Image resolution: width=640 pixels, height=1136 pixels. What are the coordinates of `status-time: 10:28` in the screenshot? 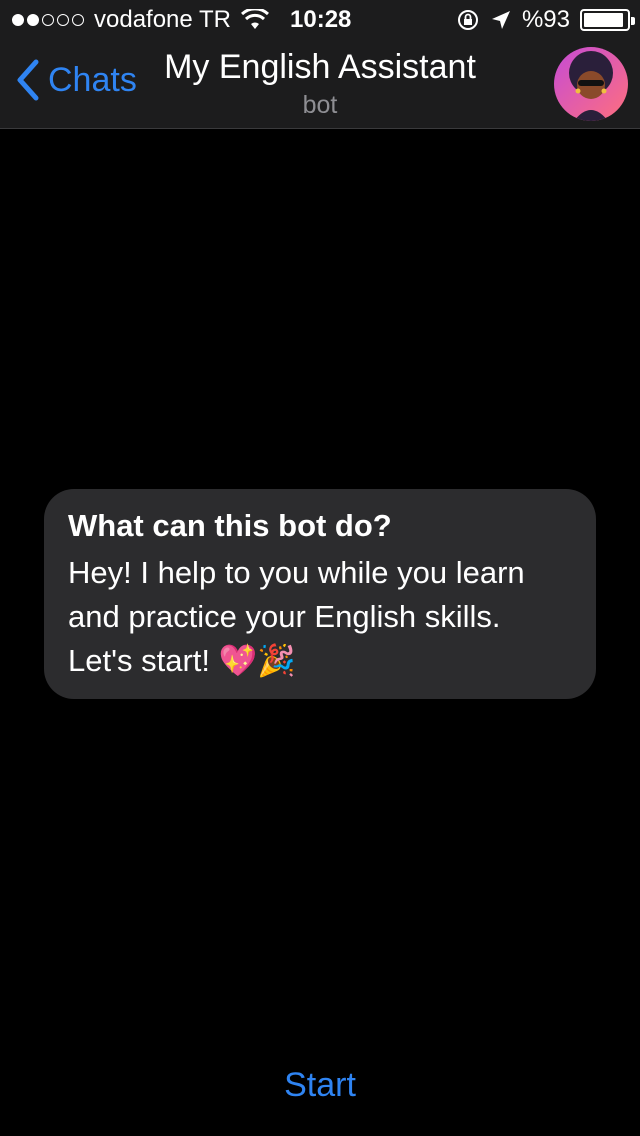 It's located at (321, 19).